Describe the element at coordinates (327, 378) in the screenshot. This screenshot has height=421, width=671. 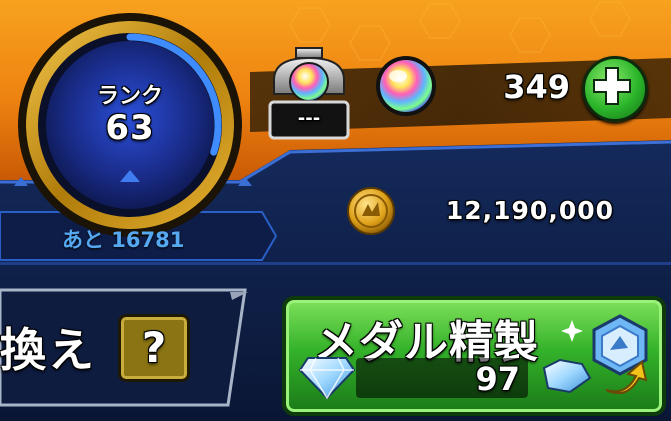
I see `diamond-icon` at that location.